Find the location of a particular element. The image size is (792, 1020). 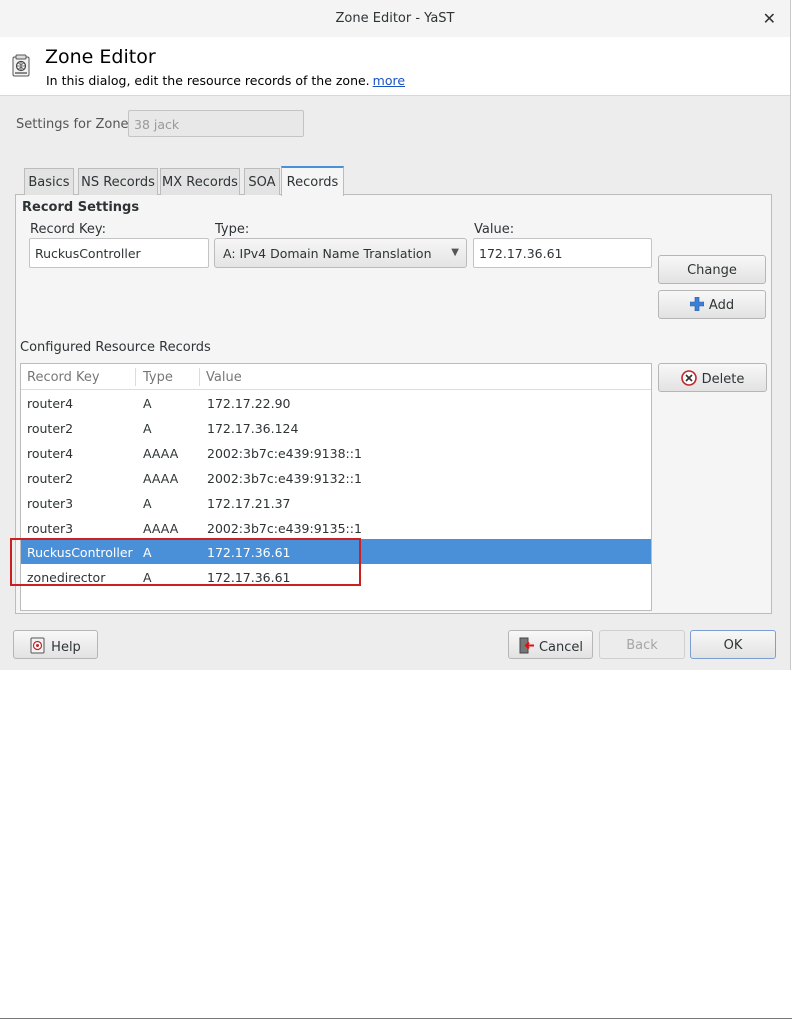

window-title: Zone Editor - YaST is located at coordinates (395, 18).